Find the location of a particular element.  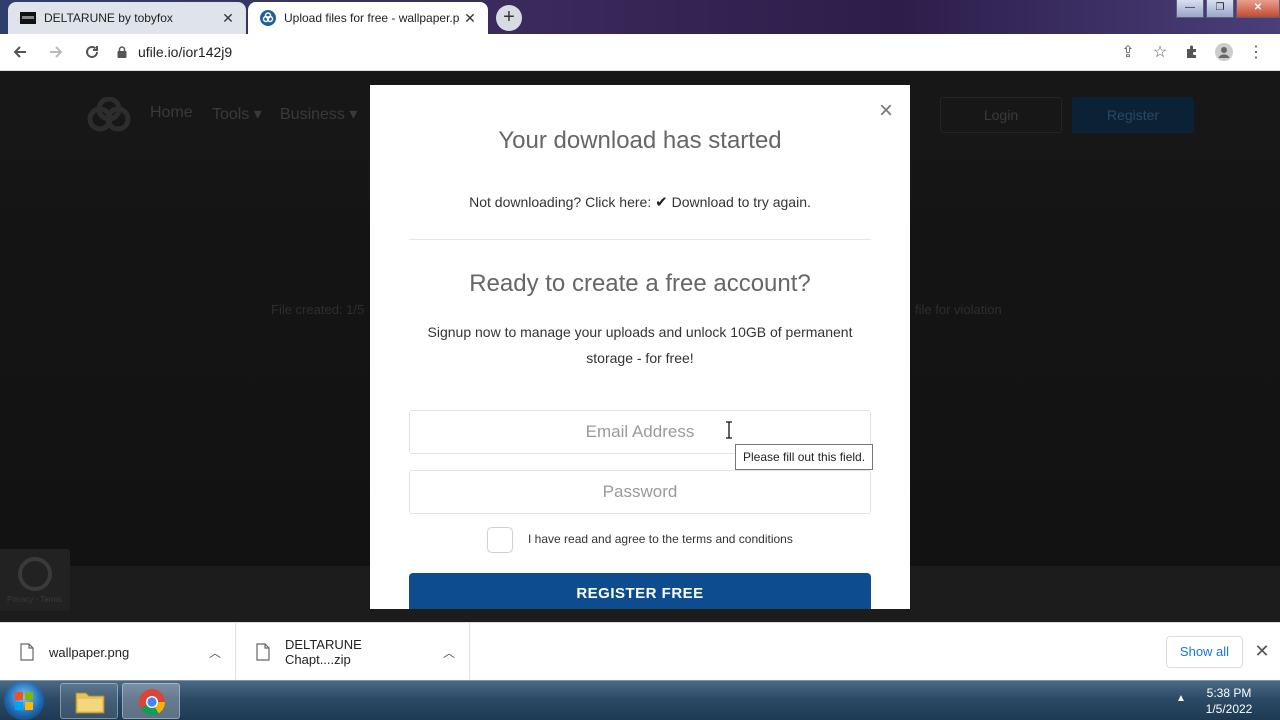

header-register-button: Register is located at coordinates (1133, 115).